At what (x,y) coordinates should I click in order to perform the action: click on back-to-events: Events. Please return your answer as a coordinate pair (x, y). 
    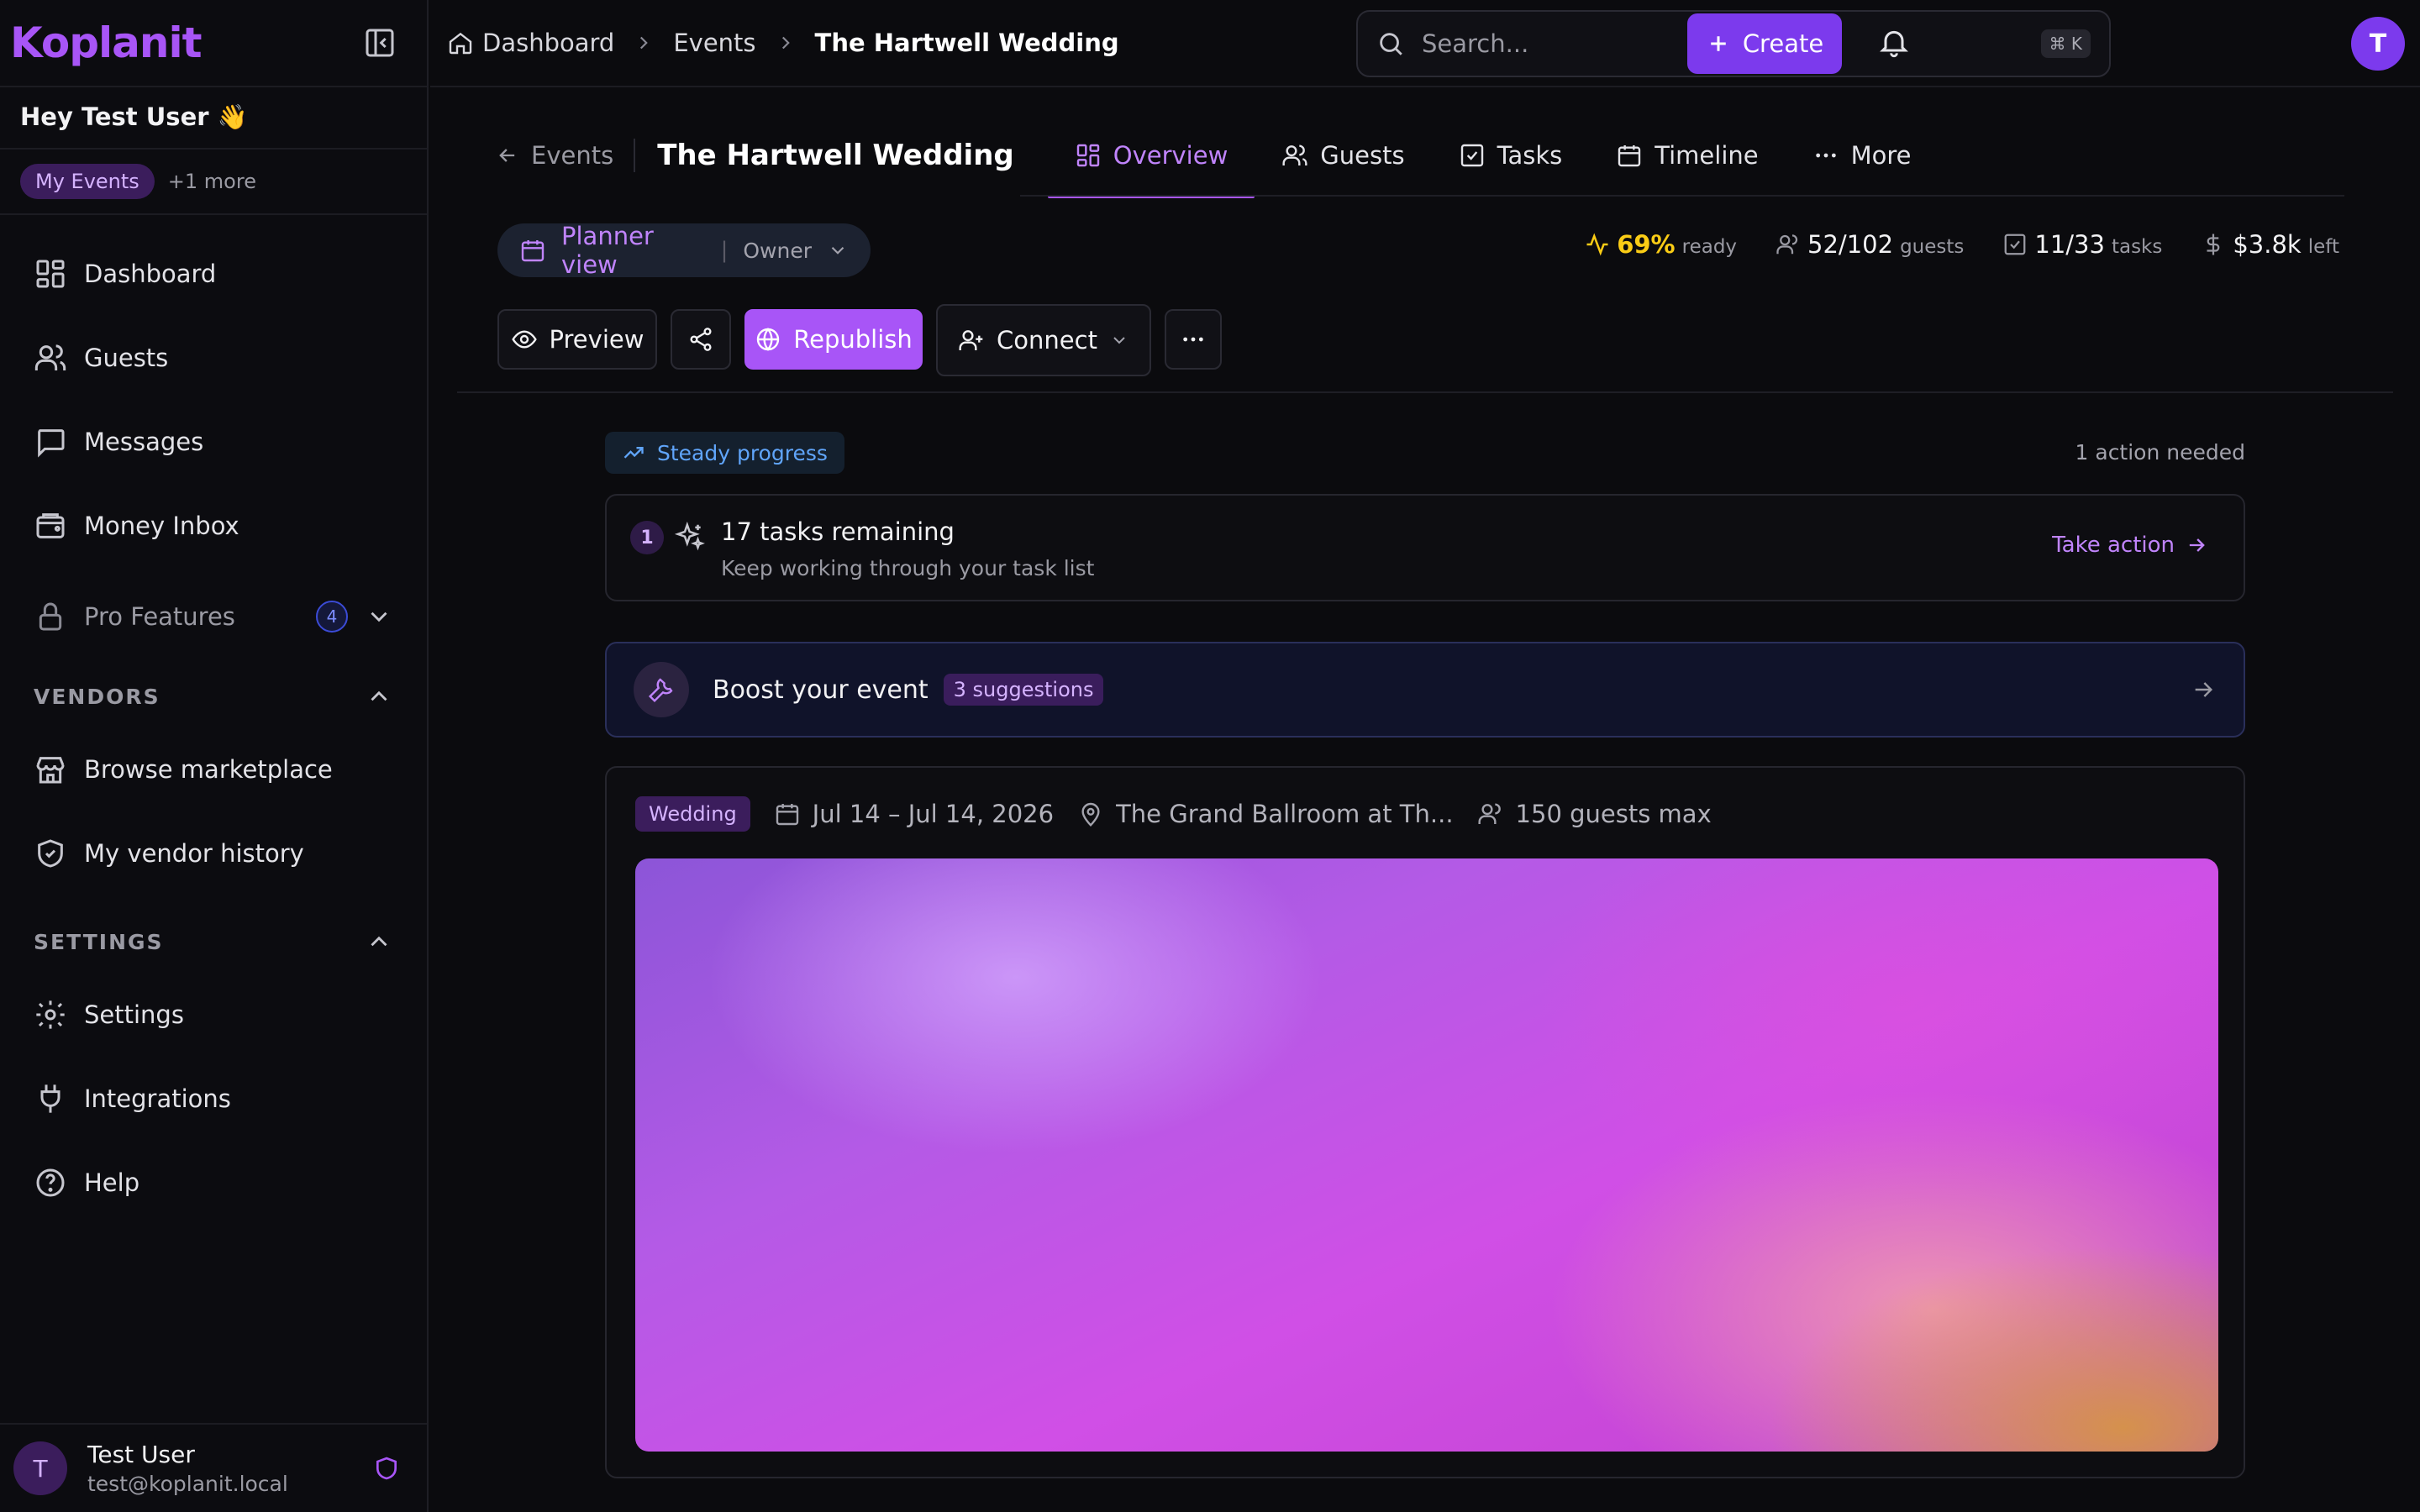
    Looking at the image, I should click on (566, 155).